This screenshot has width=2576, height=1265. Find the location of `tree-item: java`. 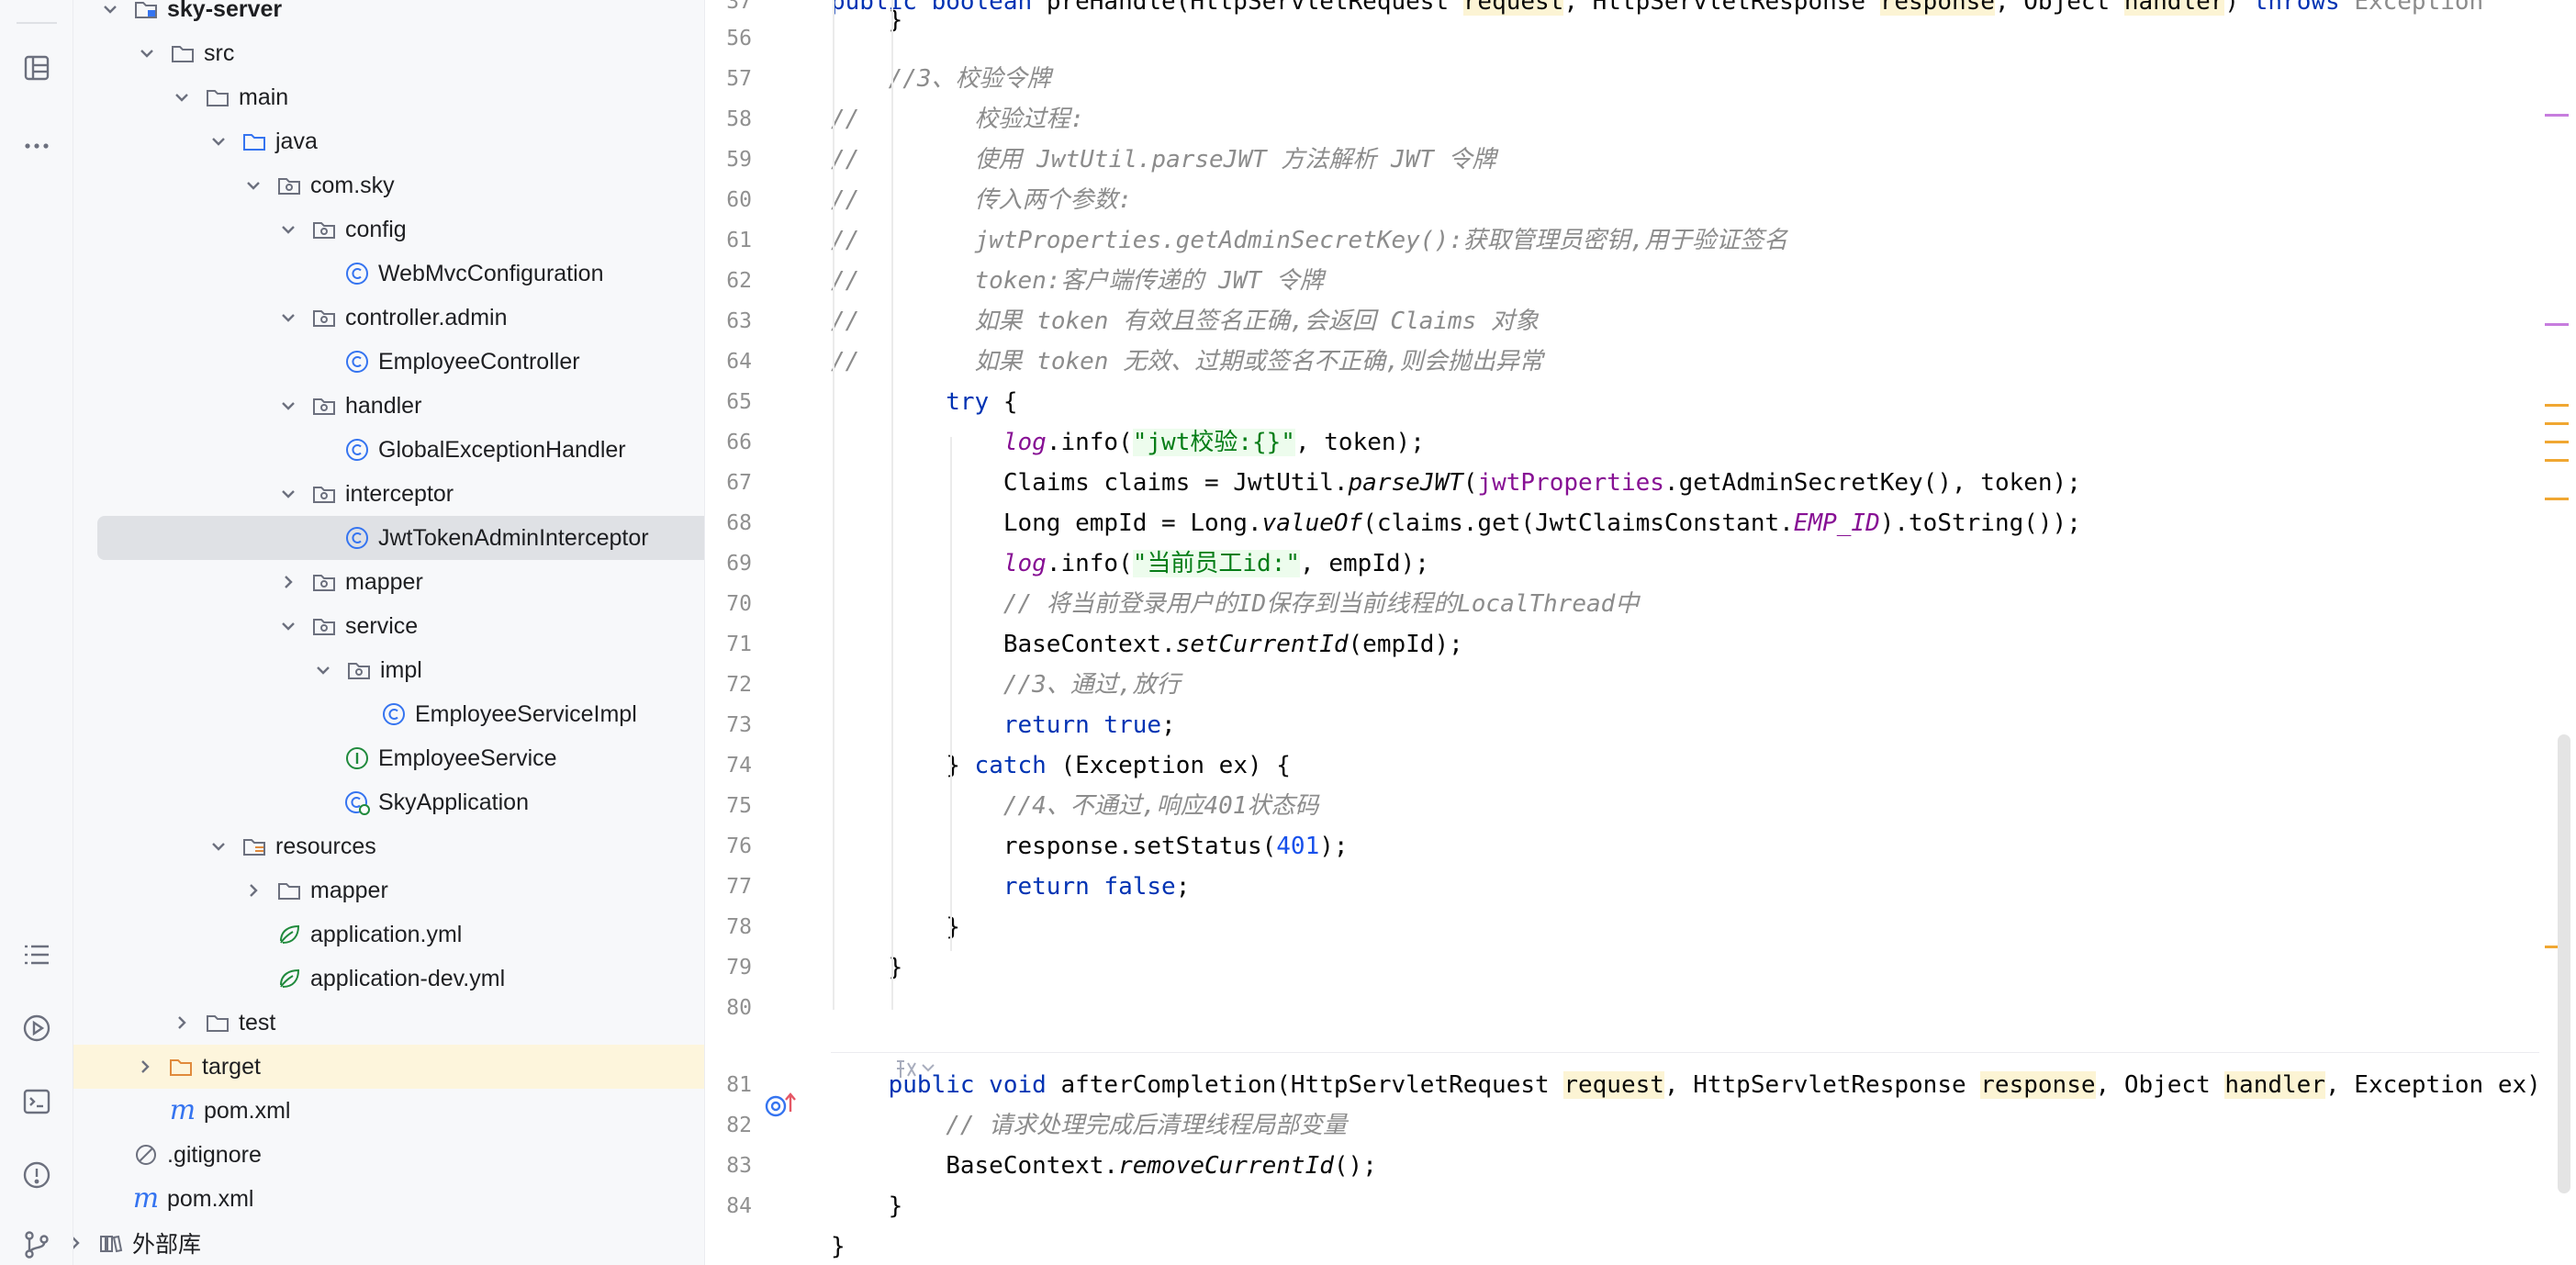

tree-item: java is located at coordinates (388, 141).